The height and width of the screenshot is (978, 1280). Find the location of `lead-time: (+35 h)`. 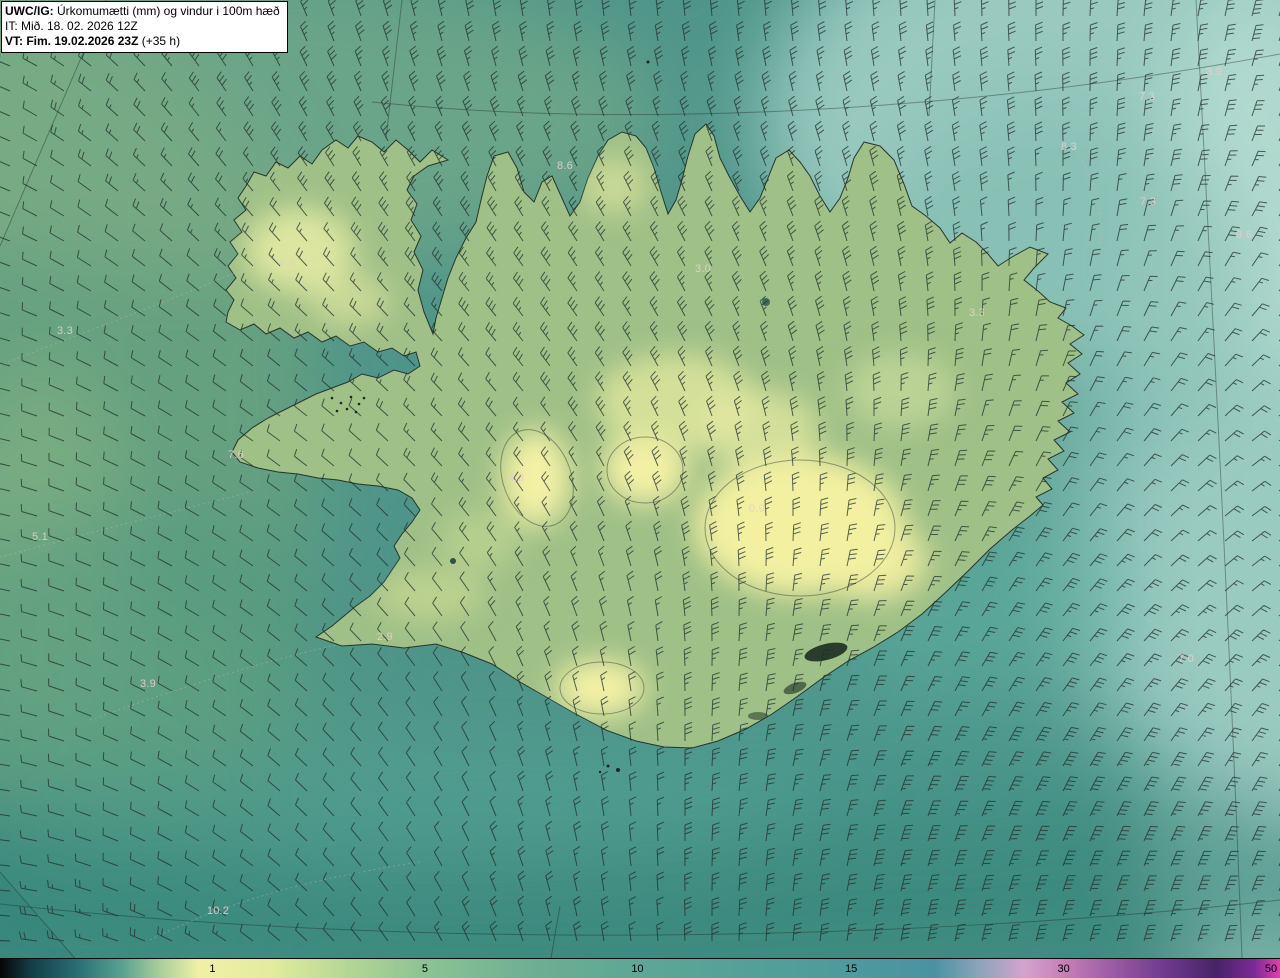

lead-time: (+35 h) is located at coordinates (159, 41).